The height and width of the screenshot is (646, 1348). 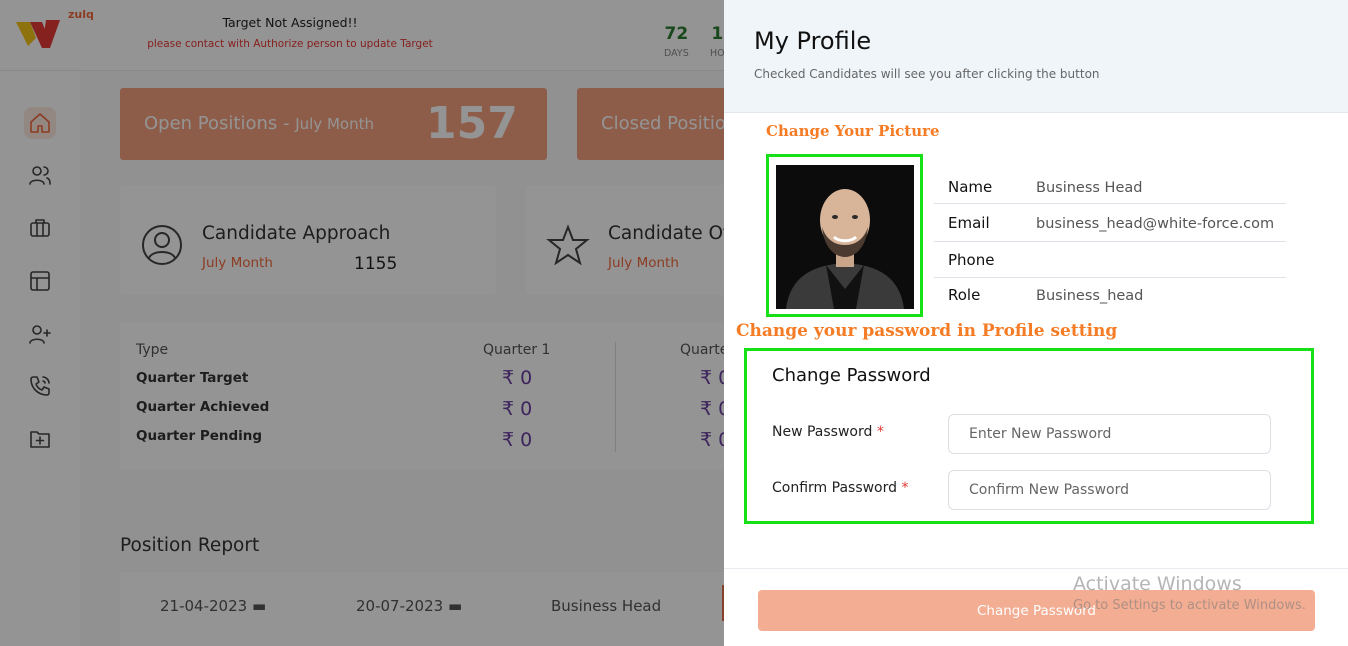 What do you see at coordinates (1155, 224) in the screenshot?
I see `email-value: business_head@white-force.com` at bounding box center [1155, 224].